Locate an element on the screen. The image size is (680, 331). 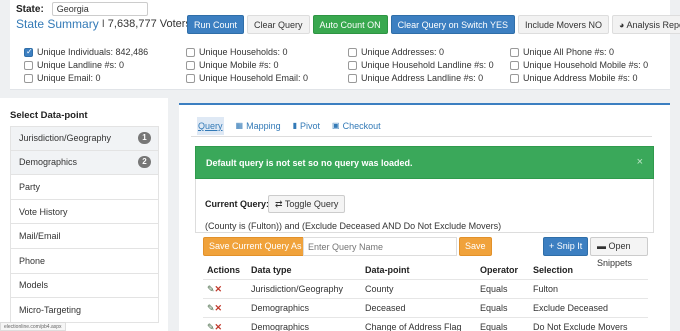
pie-chart-icon: ◕ is located at coordinates (622, 25).